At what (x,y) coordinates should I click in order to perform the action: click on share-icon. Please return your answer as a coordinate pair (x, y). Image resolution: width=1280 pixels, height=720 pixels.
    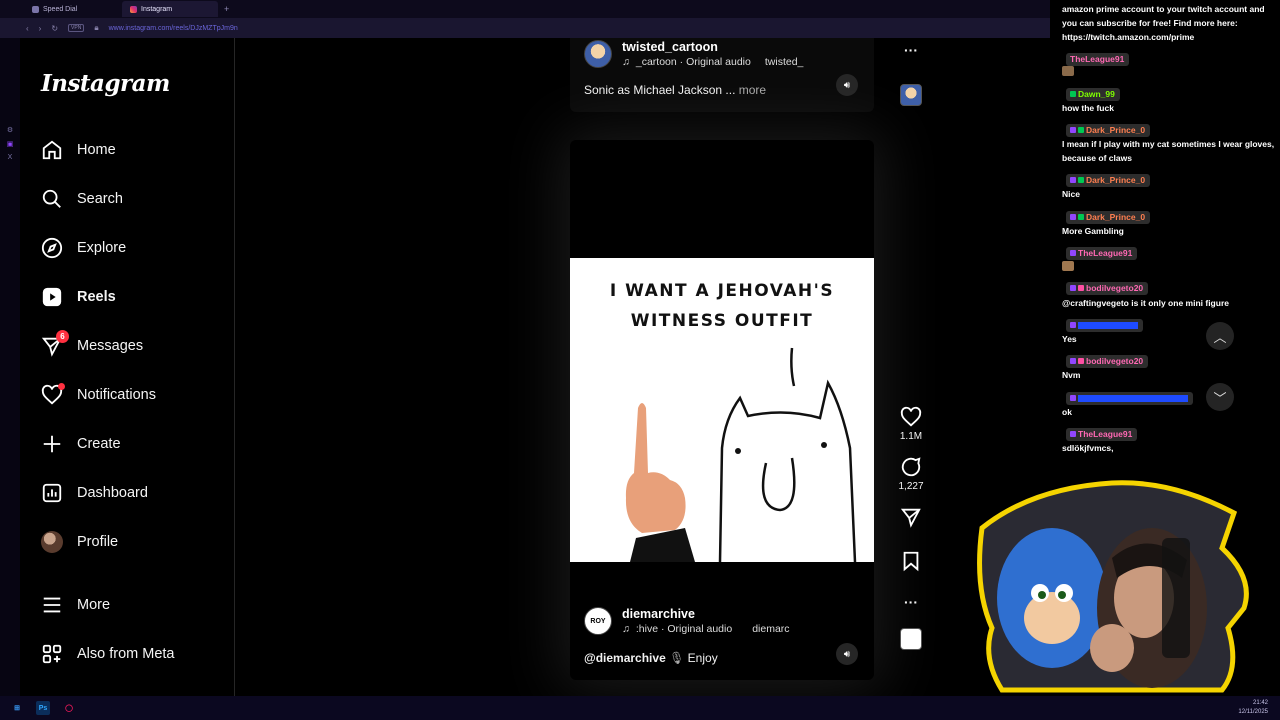
    Looking at the image, I should click on (911, 517).